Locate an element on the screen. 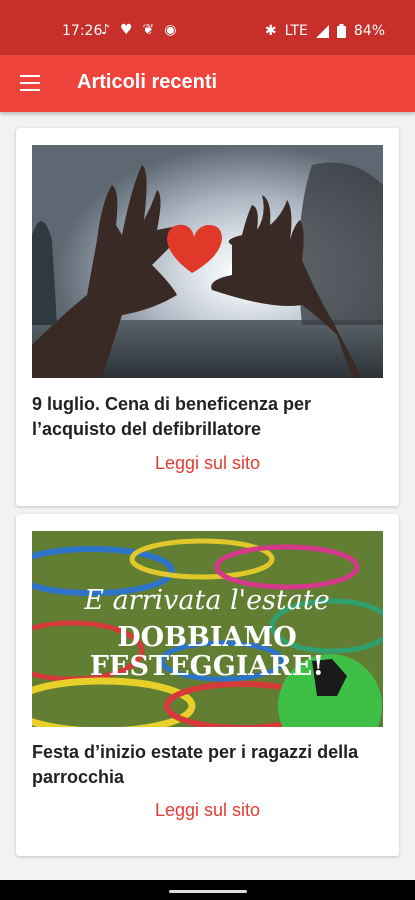  app-badge-icon: ◉ is located at coordinates (170, 30).